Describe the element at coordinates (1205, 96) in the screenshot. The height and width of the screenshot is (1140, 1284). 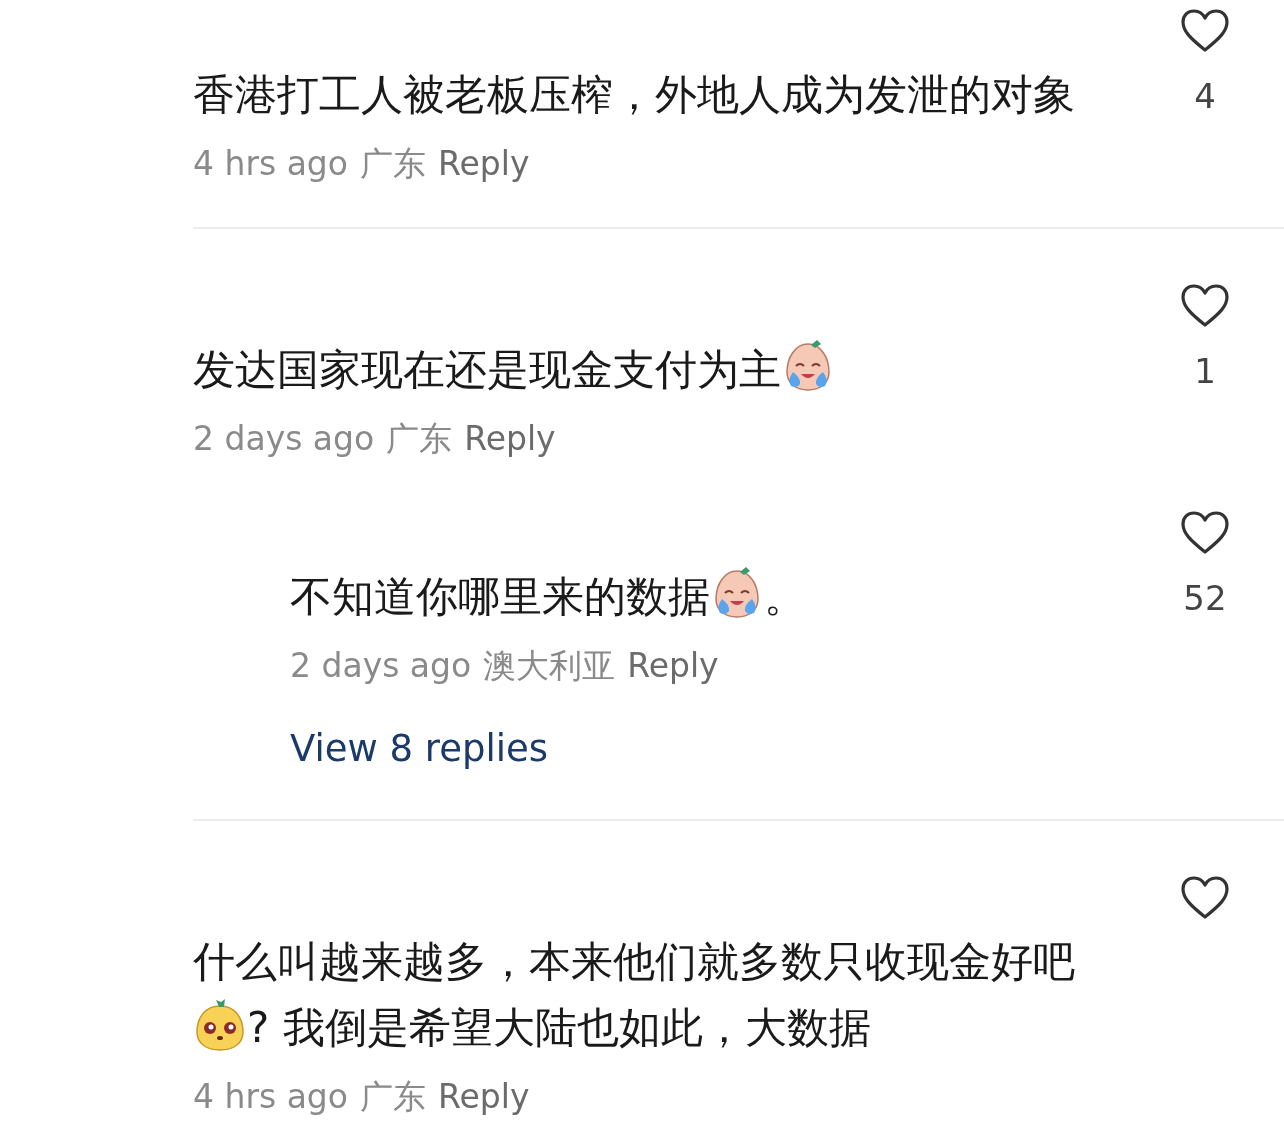
I see `like-count: 4` at that location.